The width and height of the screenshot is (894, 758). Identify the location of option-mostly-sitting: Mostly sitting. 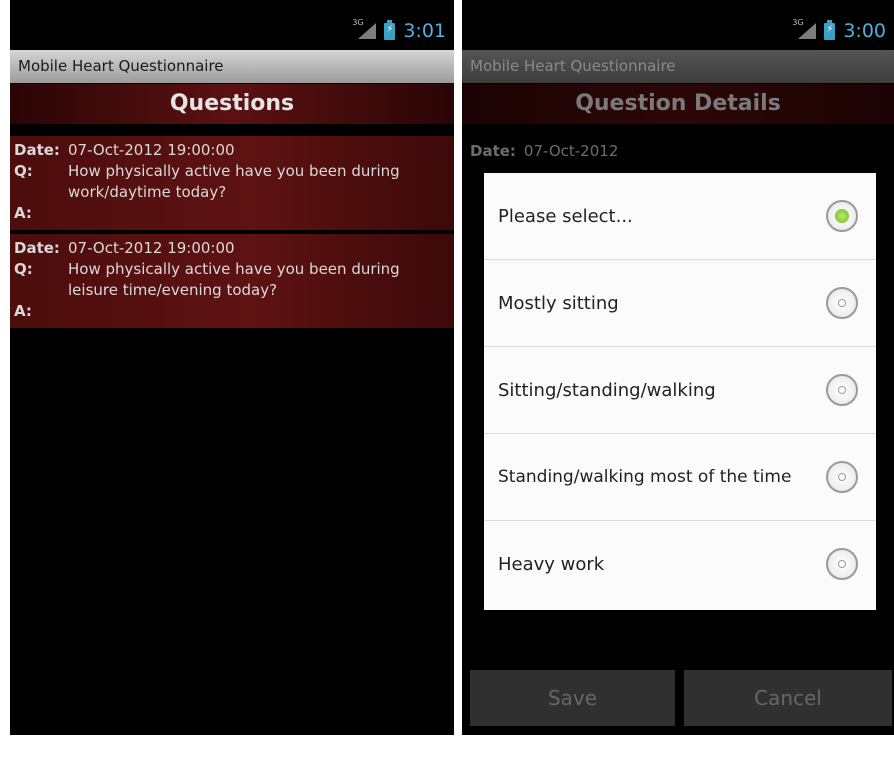
(680, 303).